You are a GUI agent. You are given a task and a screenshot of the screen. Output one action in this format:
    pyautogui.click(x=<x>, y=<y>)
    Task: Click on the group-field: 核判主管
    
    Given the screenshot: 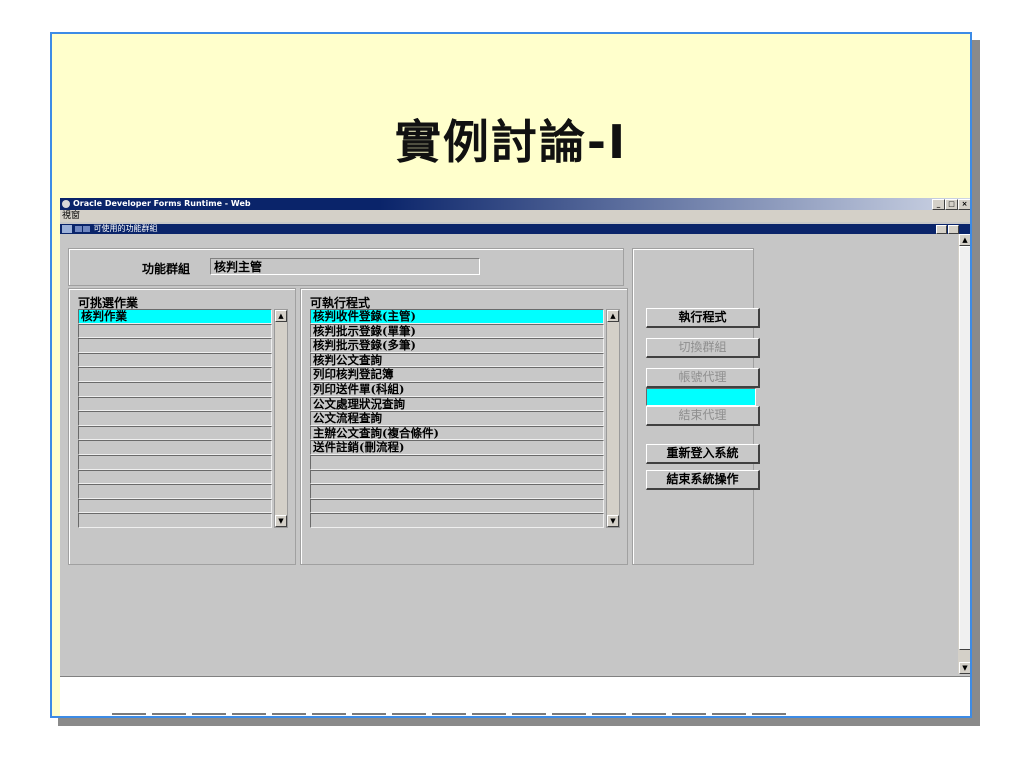 What is the action you would take?
    pyautogui.click(x=345, y=266)
    